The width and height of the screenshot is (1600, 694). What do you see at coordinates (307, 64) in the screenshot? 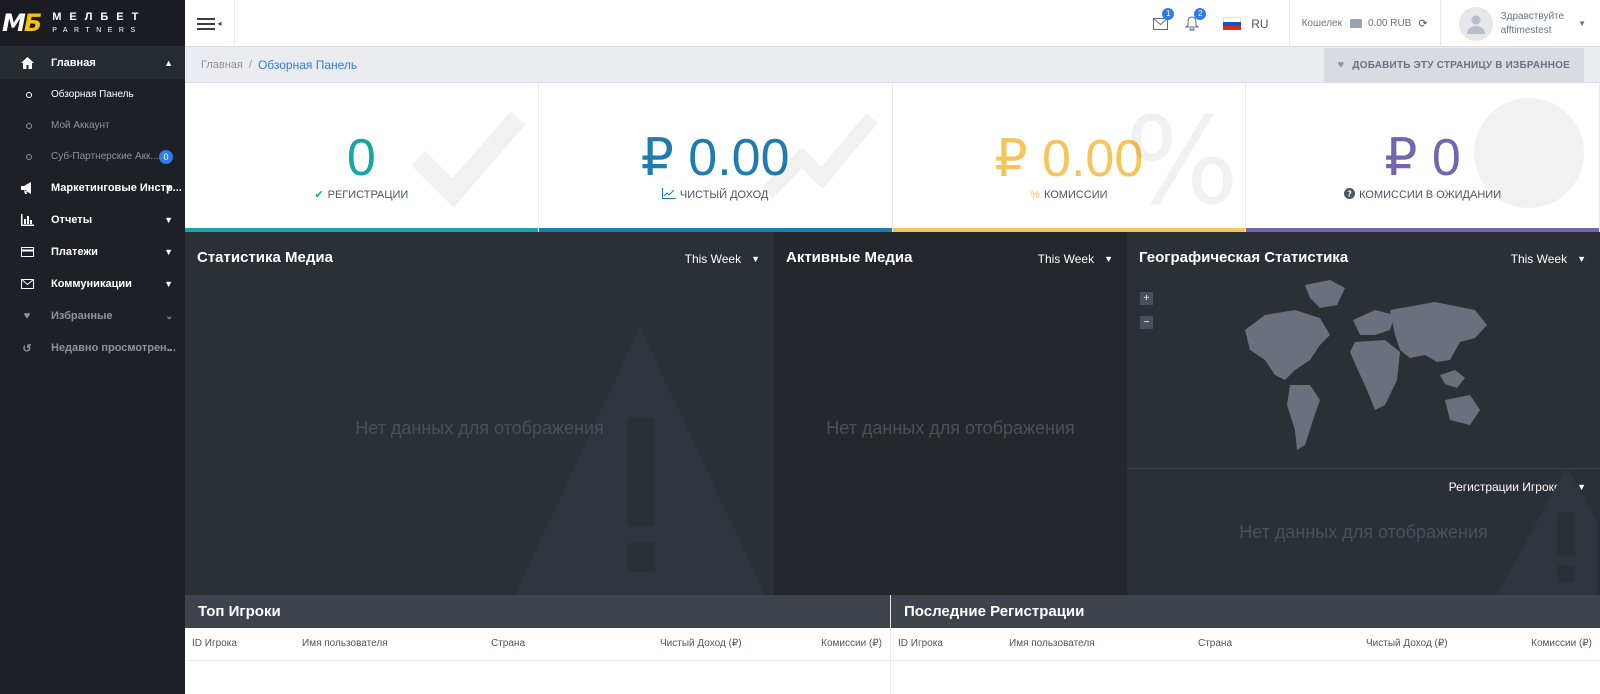
I see `breadcrumb-current: Обзорная Панель` at bounding box center [307, 64].